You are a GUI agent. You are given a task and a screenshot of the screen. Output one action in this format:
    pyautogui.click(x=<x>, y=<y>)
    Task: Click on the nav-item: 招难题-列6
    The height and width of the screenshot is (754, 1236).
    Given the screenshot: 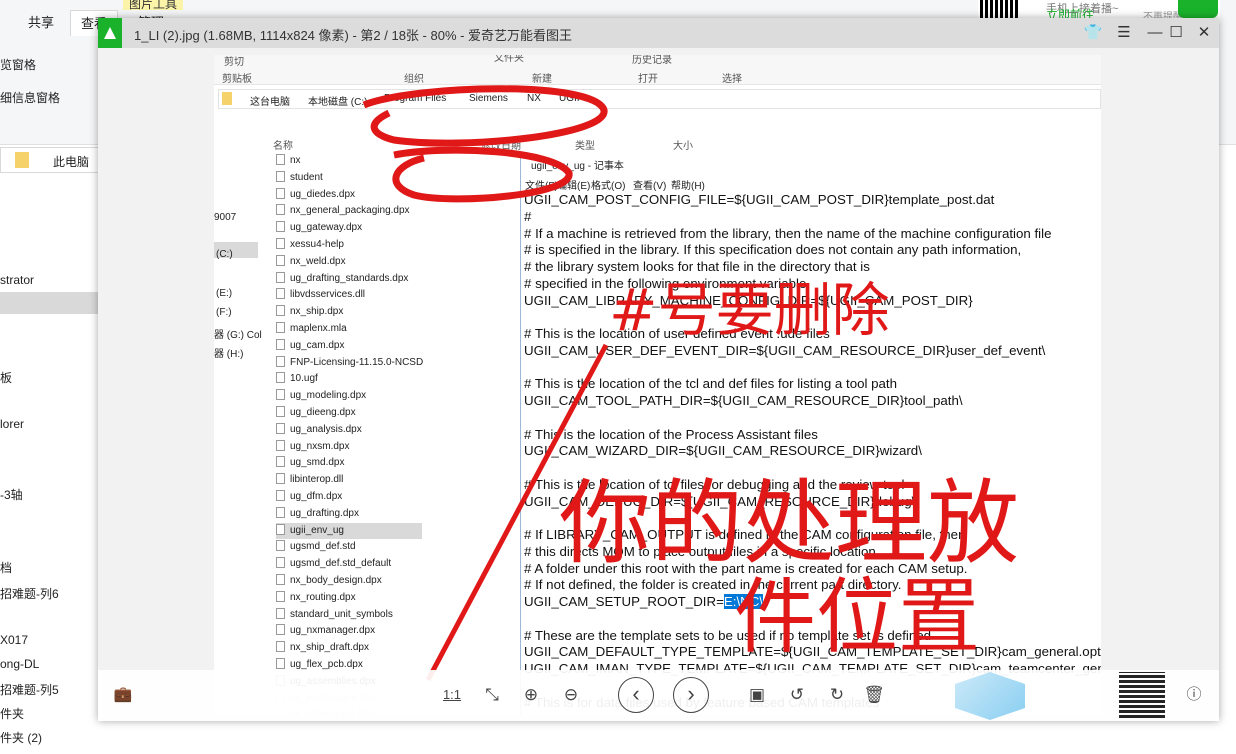 What is the action you would take?
    pyautogui.click(x=29, y=593)
    